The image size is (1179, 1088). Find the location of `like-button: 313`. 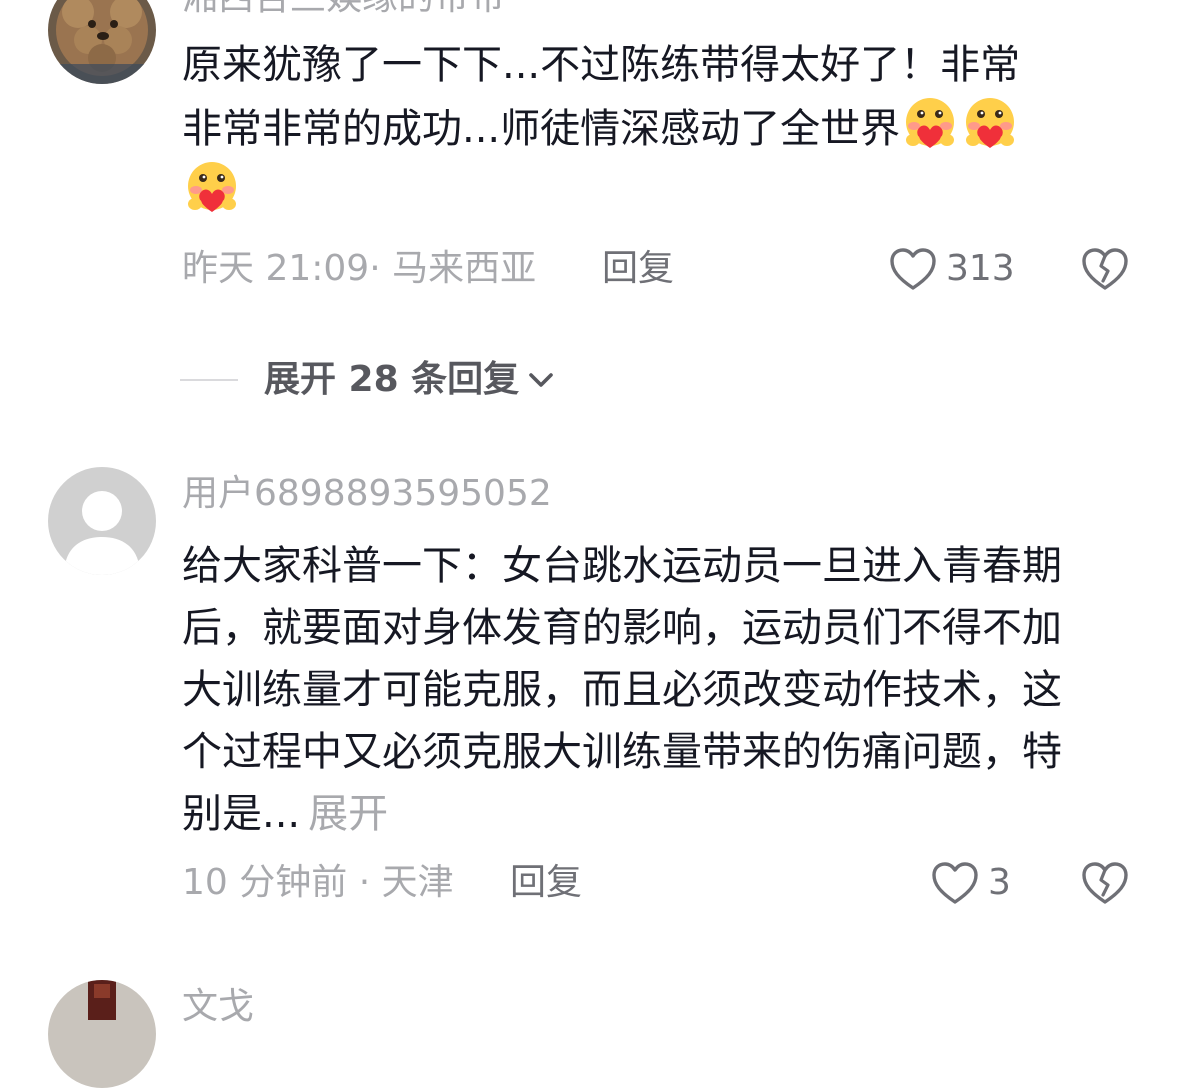

like-button: 313 is located at coordinates (951, 269).